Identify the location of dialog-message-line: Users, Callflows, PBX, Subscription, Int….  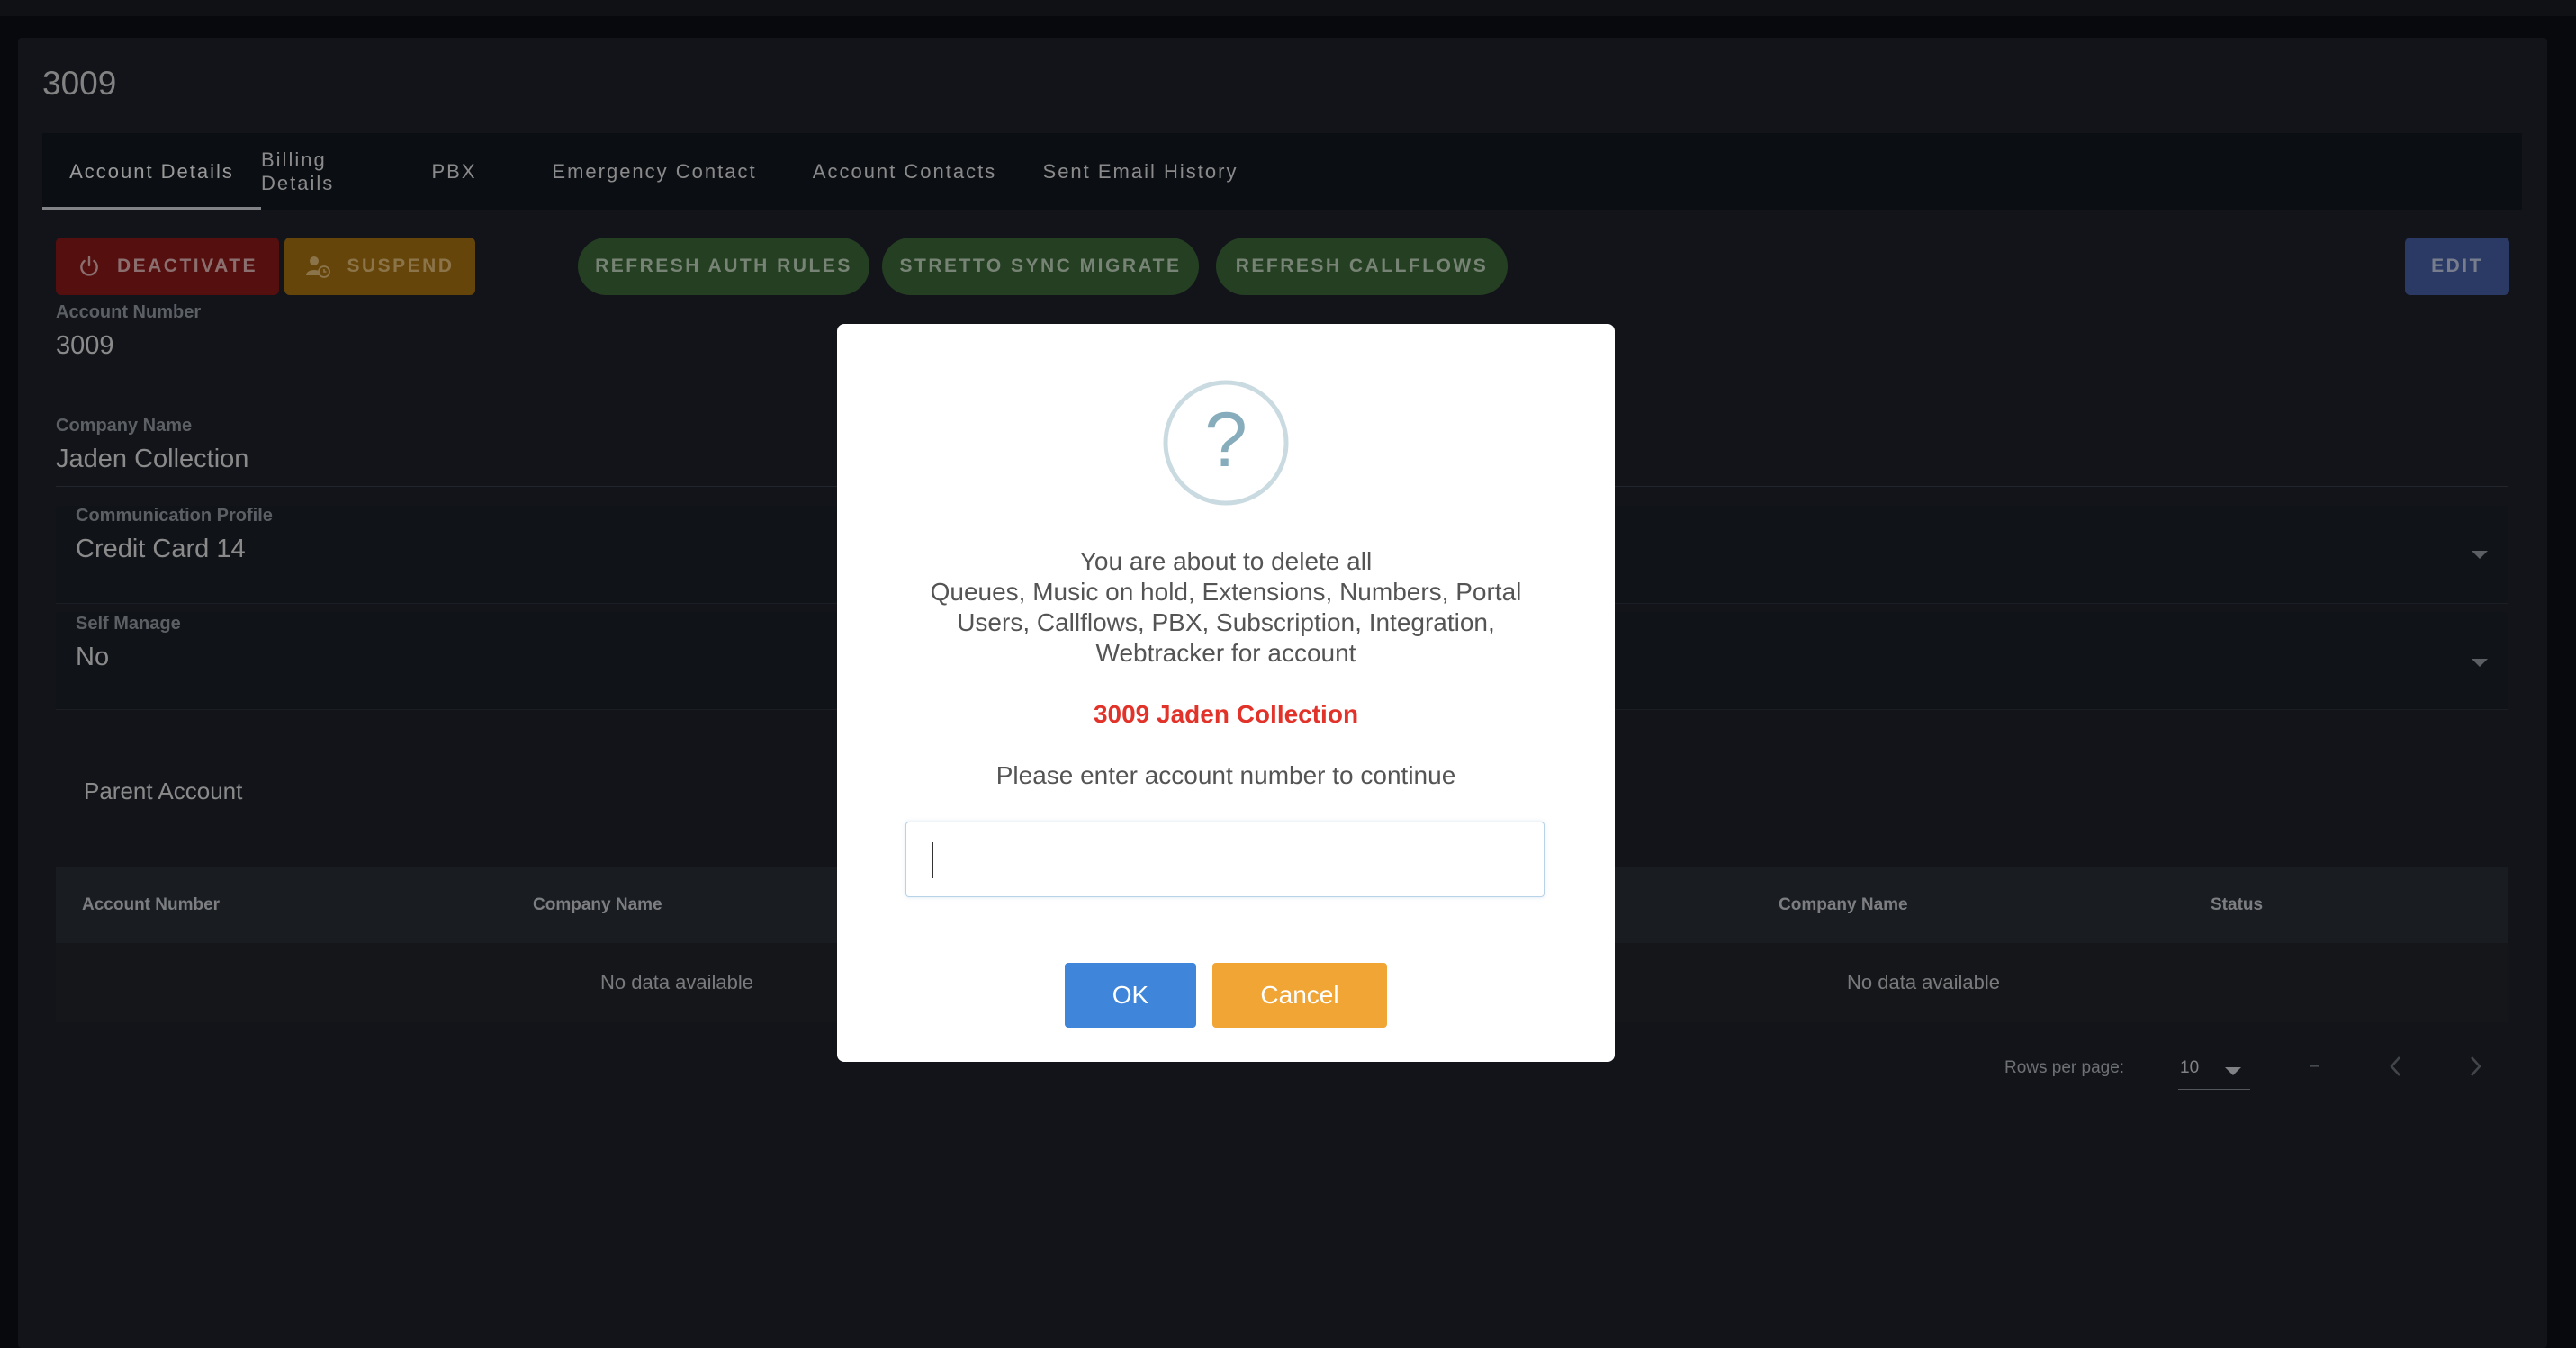
(1226, 622).